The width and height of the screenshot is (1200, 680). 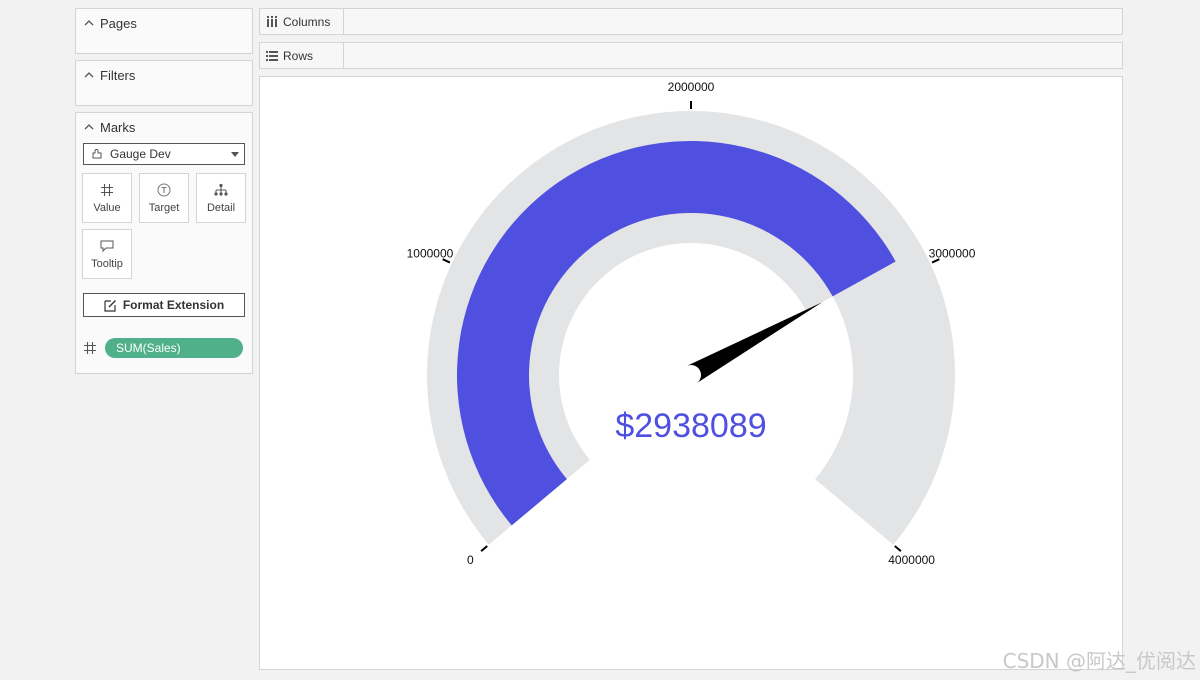 I want to click on mark-type-dropdown: Gauge Dev, so click(x=164, y=154).